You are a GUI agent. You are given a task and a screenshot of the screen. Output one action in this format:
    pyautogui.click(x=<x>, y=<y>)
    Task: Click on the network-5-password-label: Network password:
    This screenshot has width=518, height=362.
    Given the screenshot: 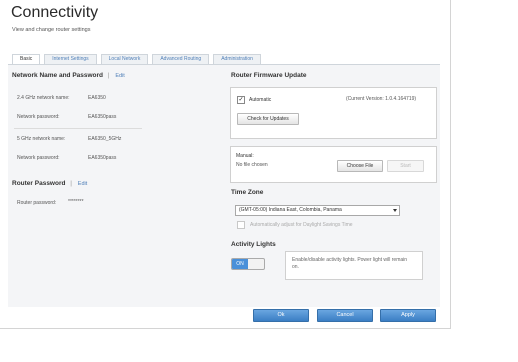 What is the action you would take?
    pyautogui.click(x=38, y=158)
    